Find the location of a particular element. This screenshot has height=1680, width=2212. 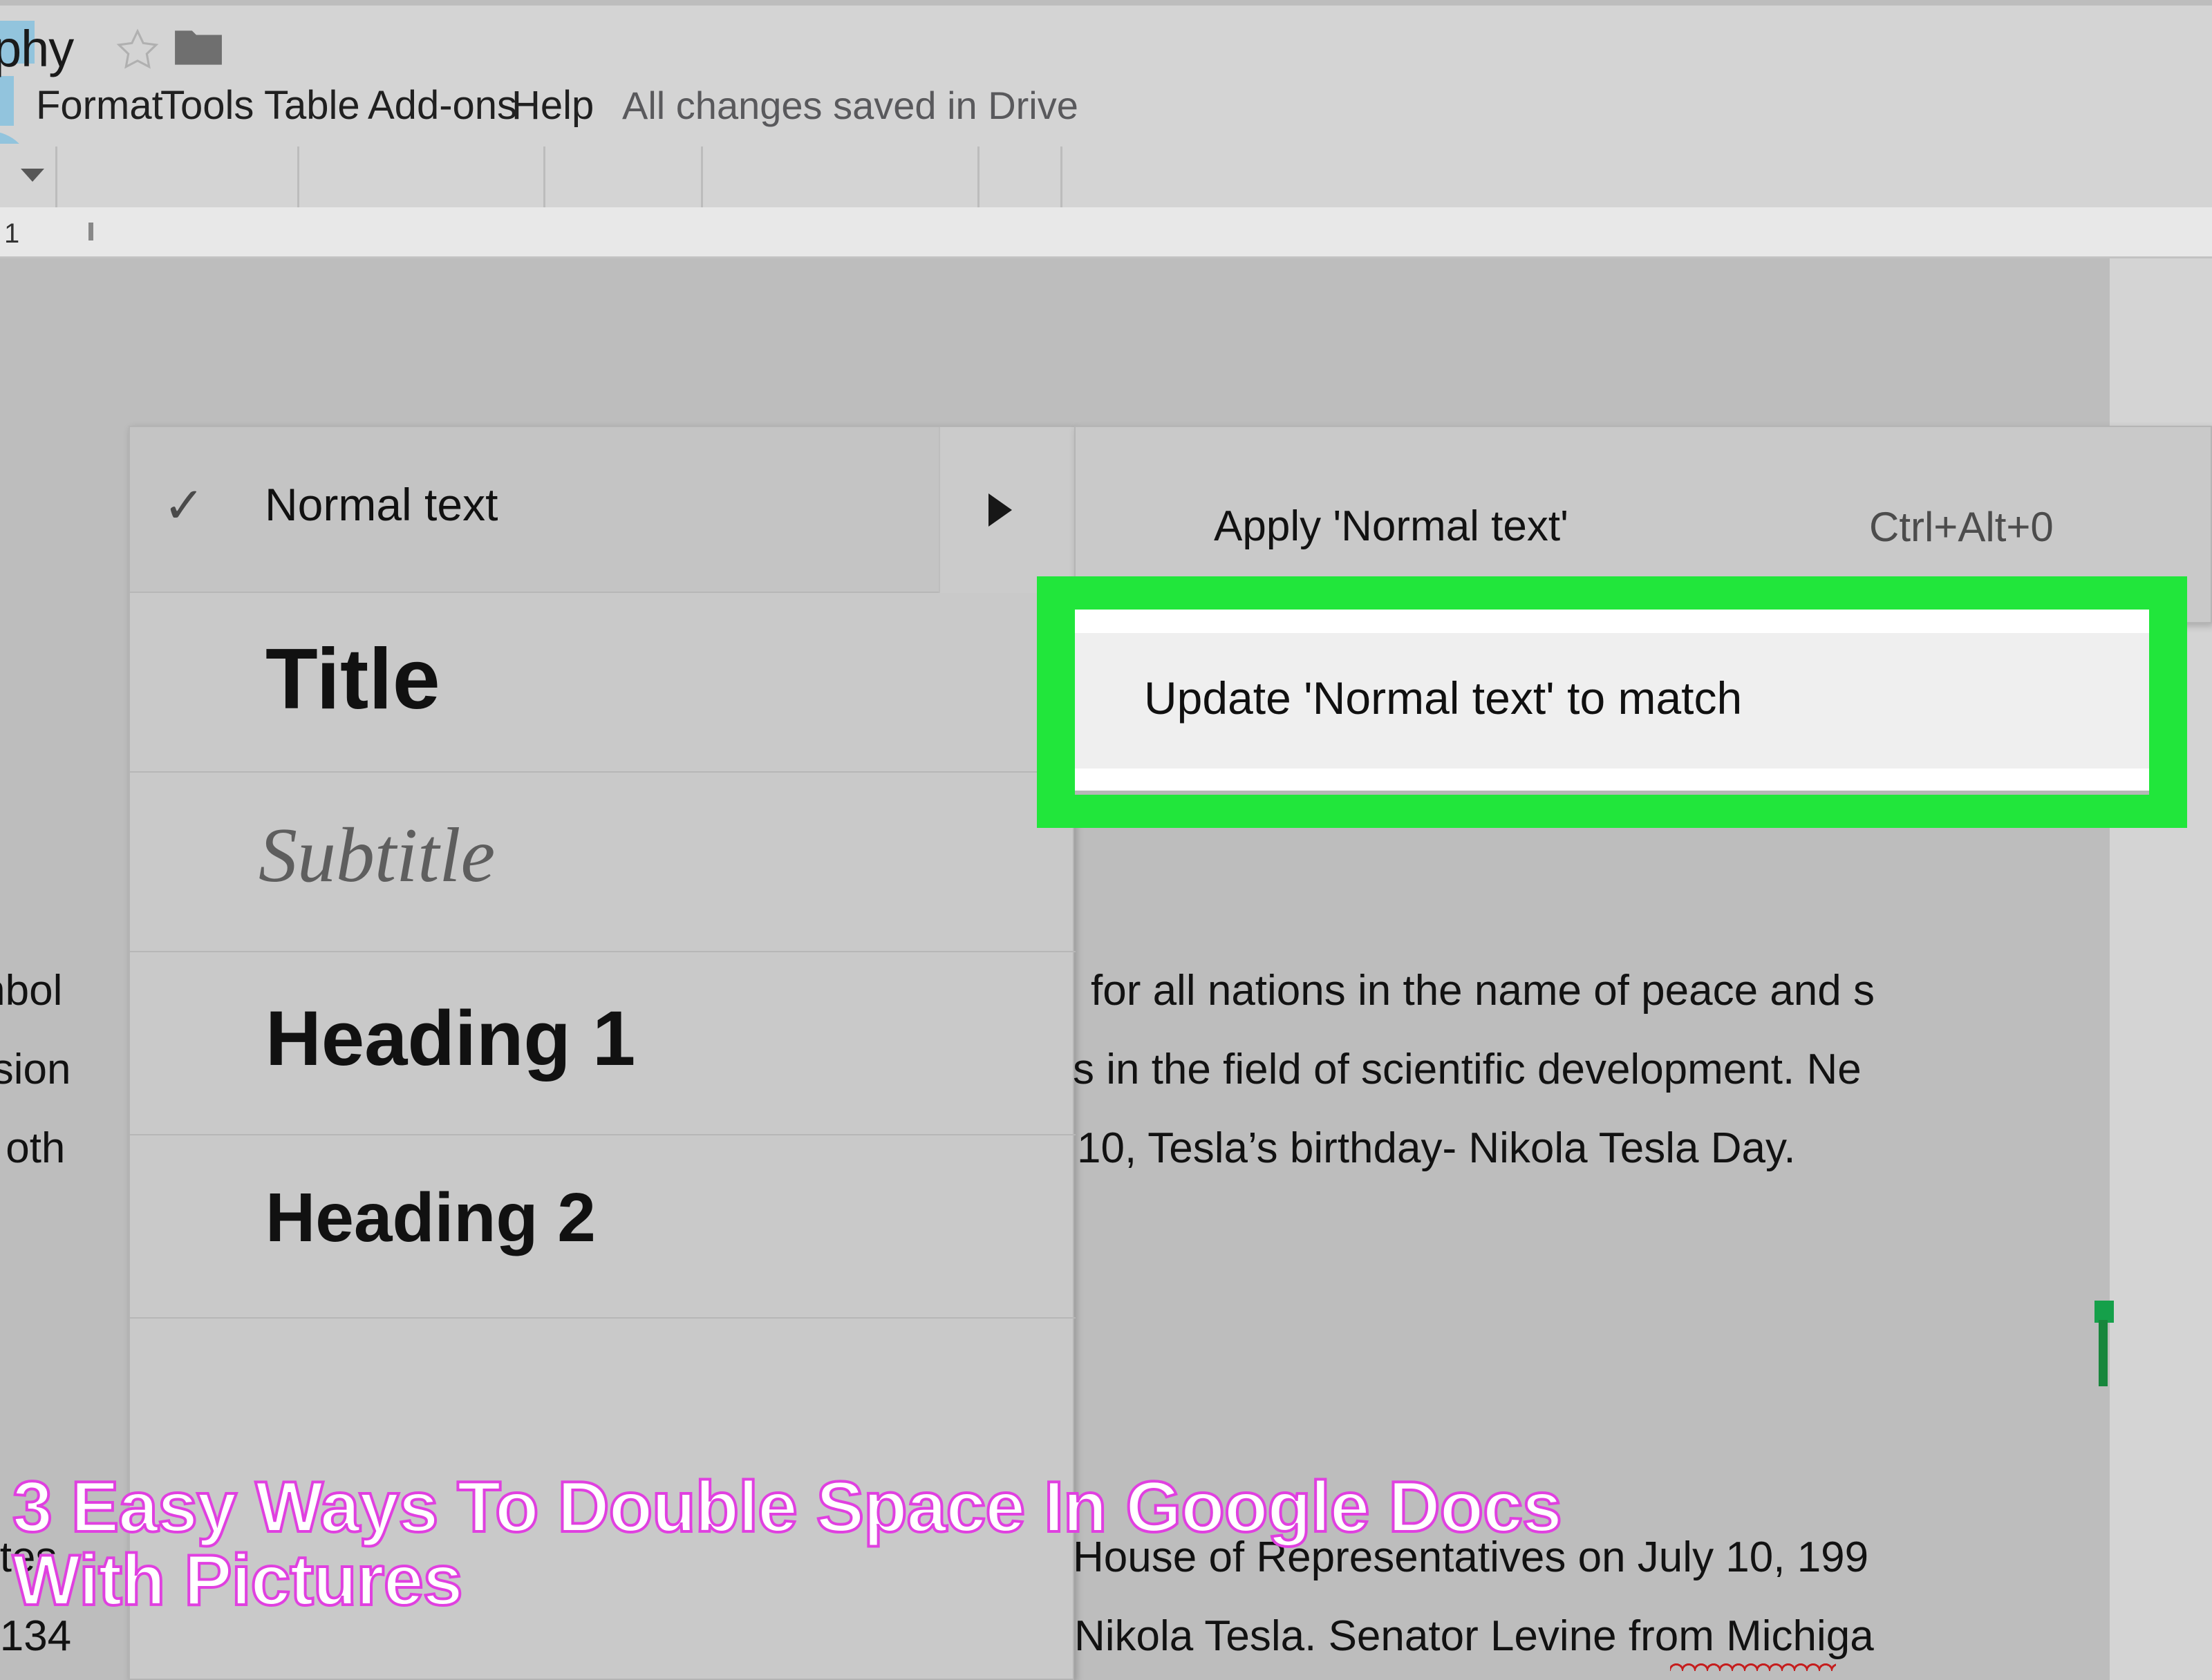

menu-item-subtitle: Subtitle is located at coordinates (603, 863).